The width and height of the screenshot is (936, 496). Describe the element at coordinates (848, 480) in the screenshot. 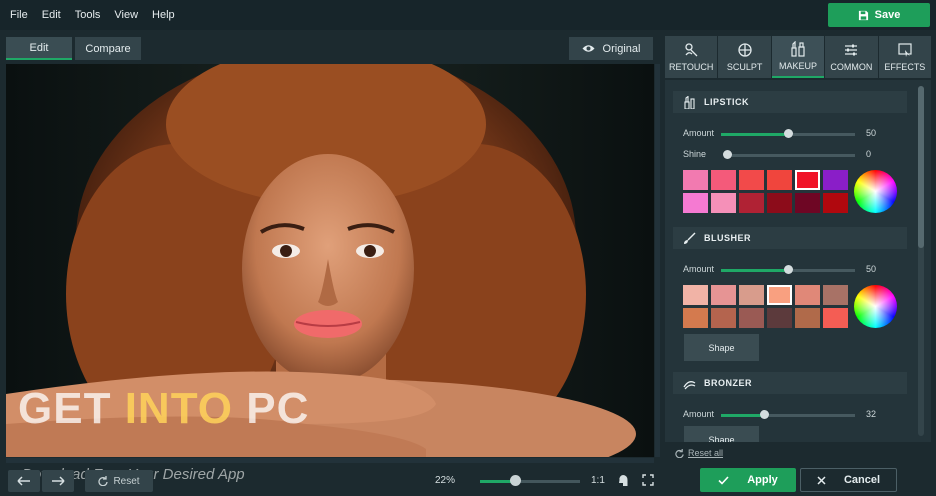

I see `cancel-button: Cancel` at that location.